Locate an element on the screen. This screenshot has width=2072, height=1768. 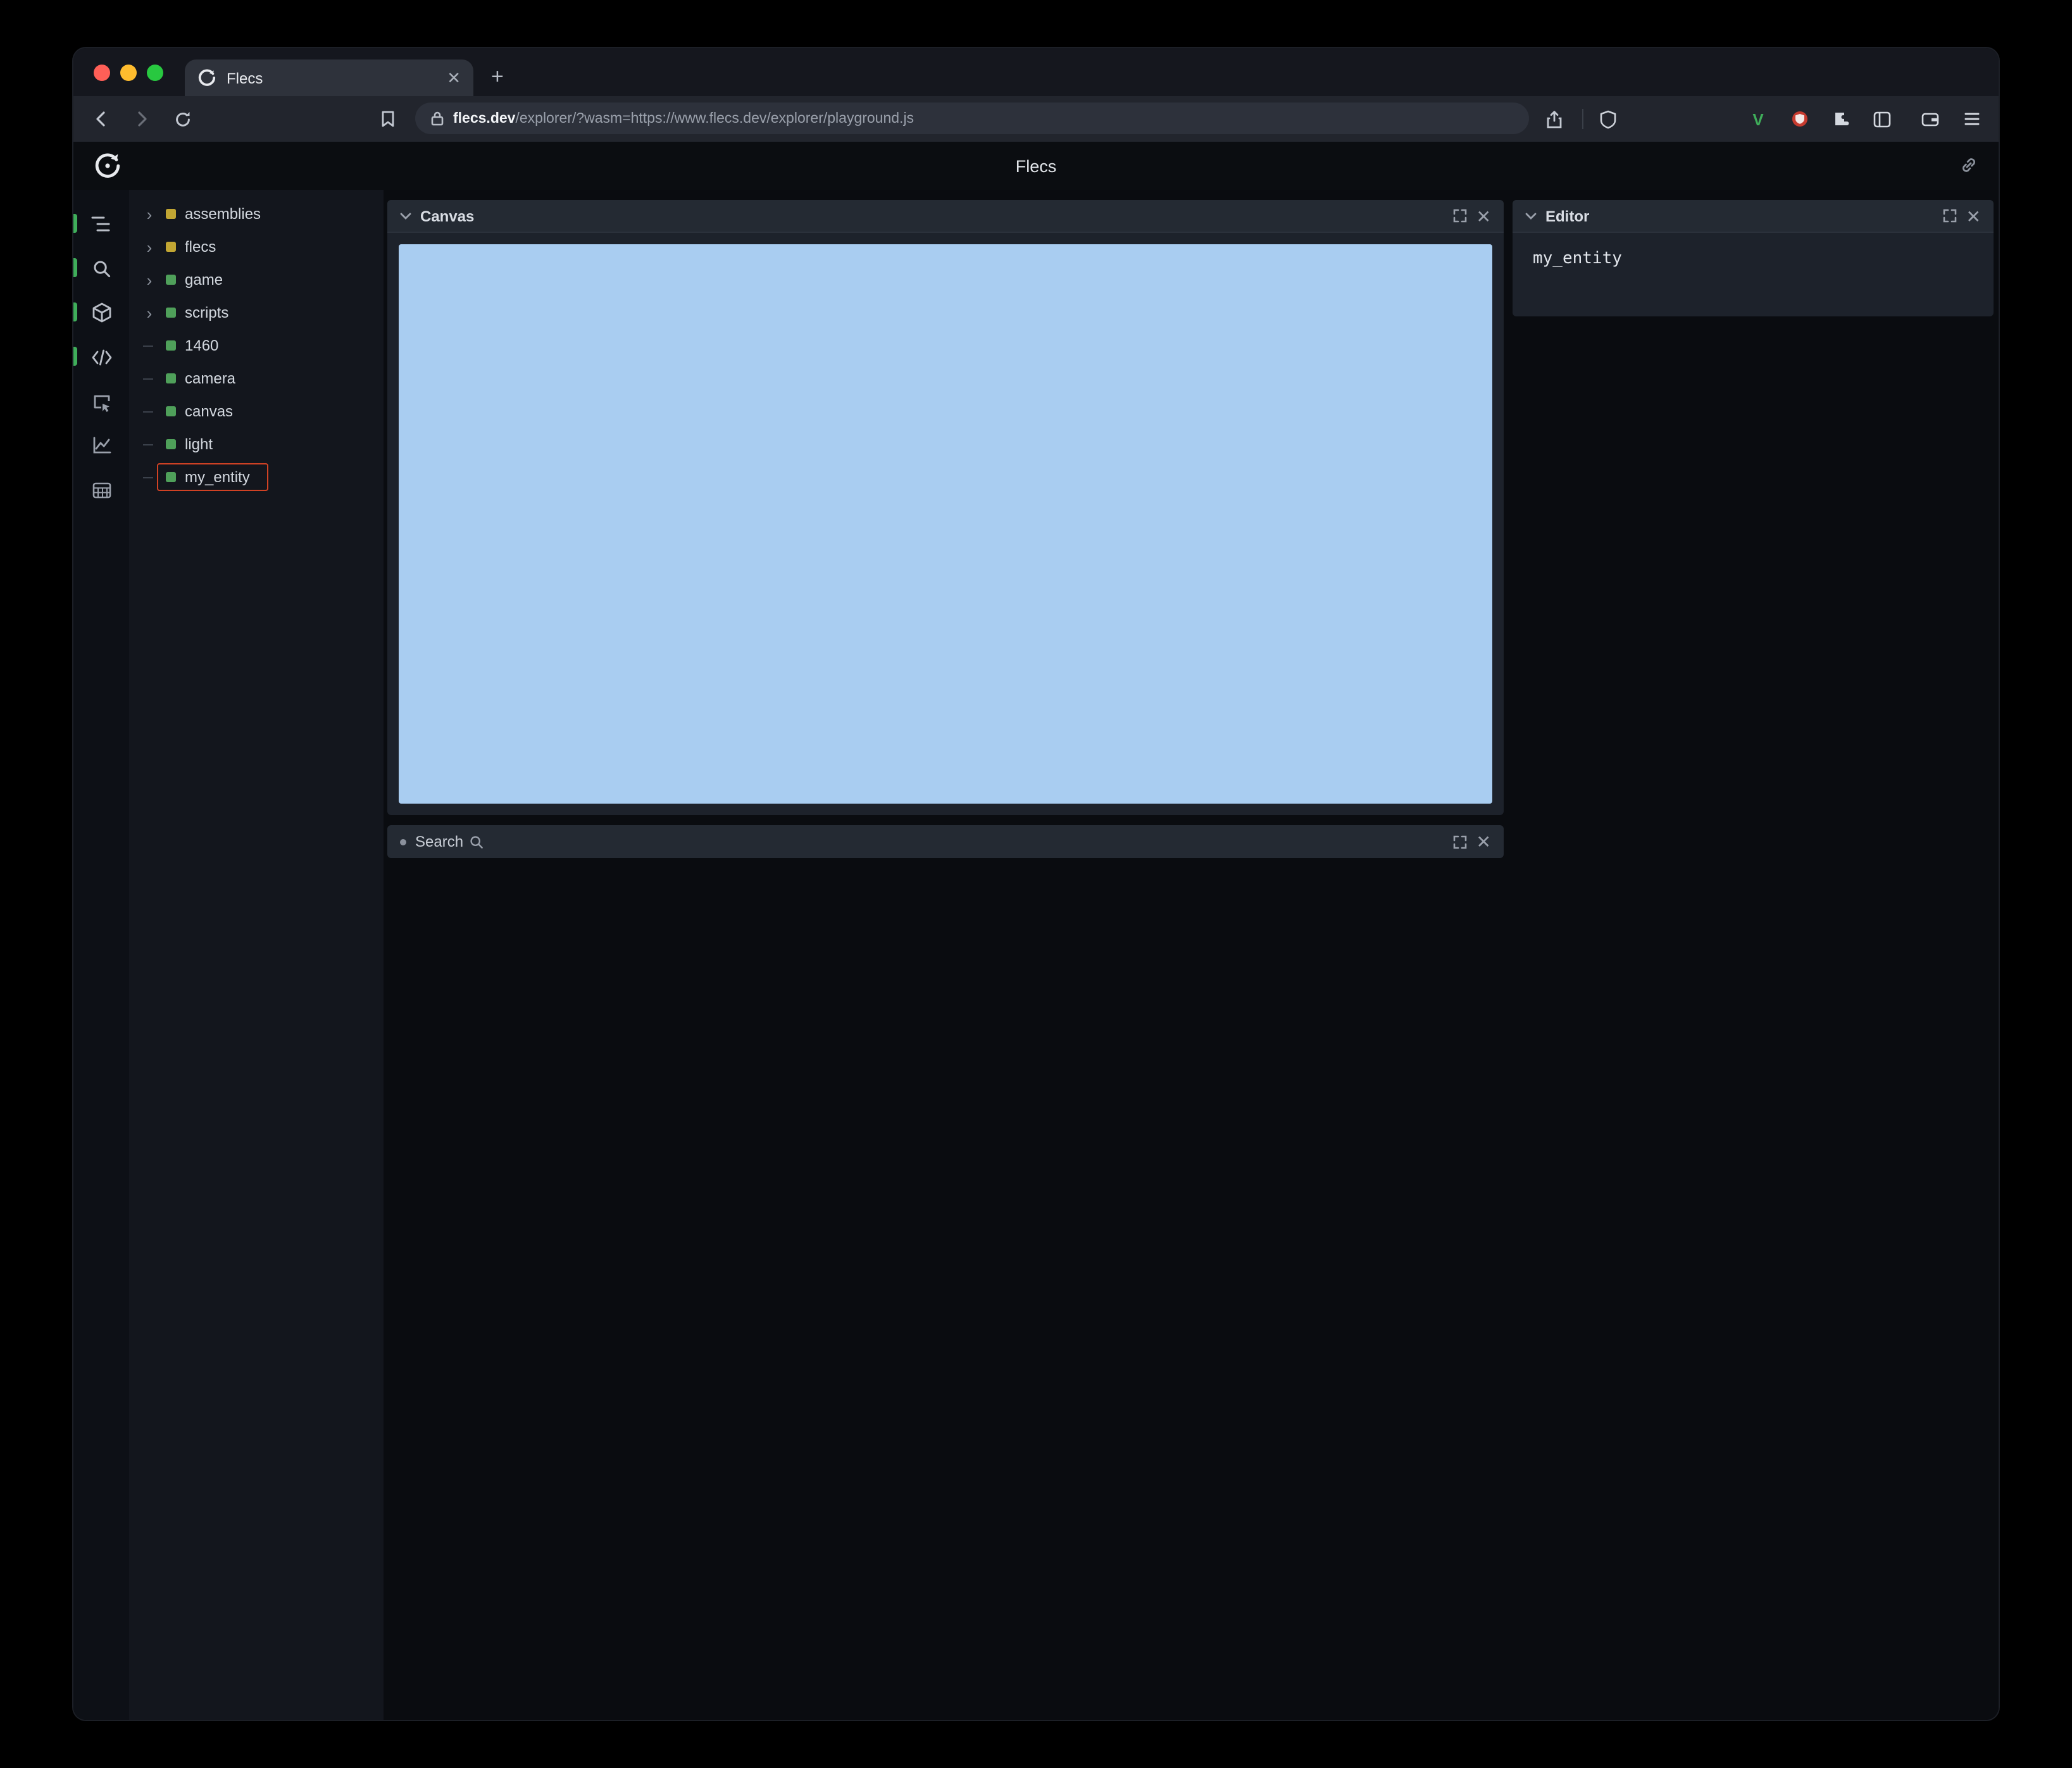
wallet-icon is located at coordinates (1930, 119).